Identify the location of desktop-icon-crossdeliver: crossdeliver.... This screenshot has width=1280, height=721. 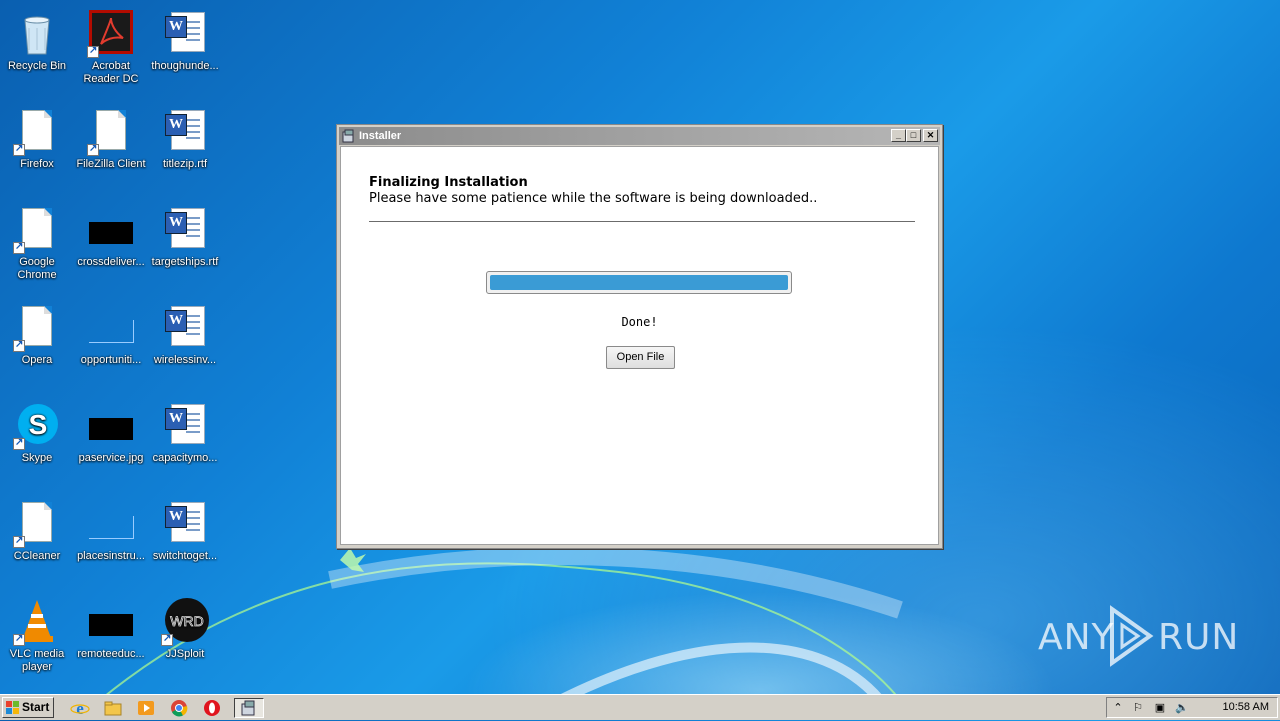
(111, 246).